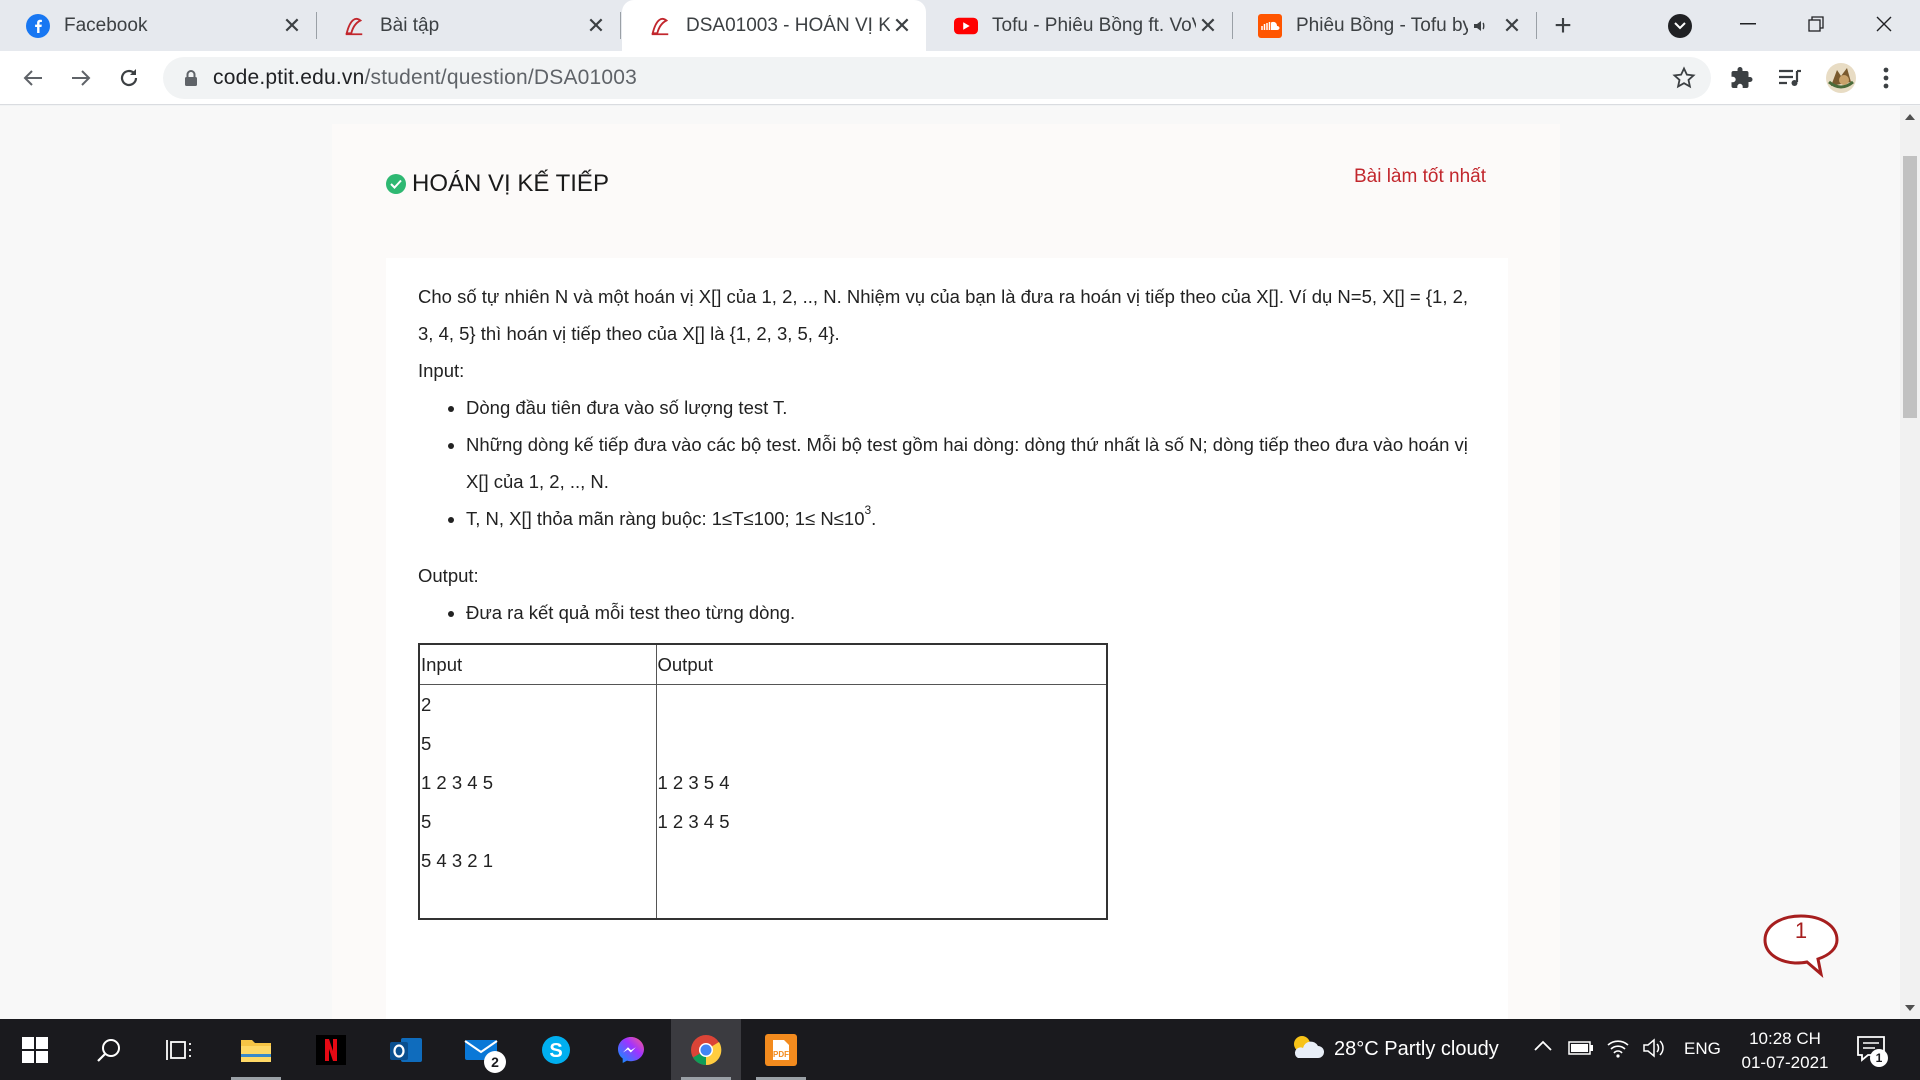  I want to click on profile-avatar, so click(1841, 78).